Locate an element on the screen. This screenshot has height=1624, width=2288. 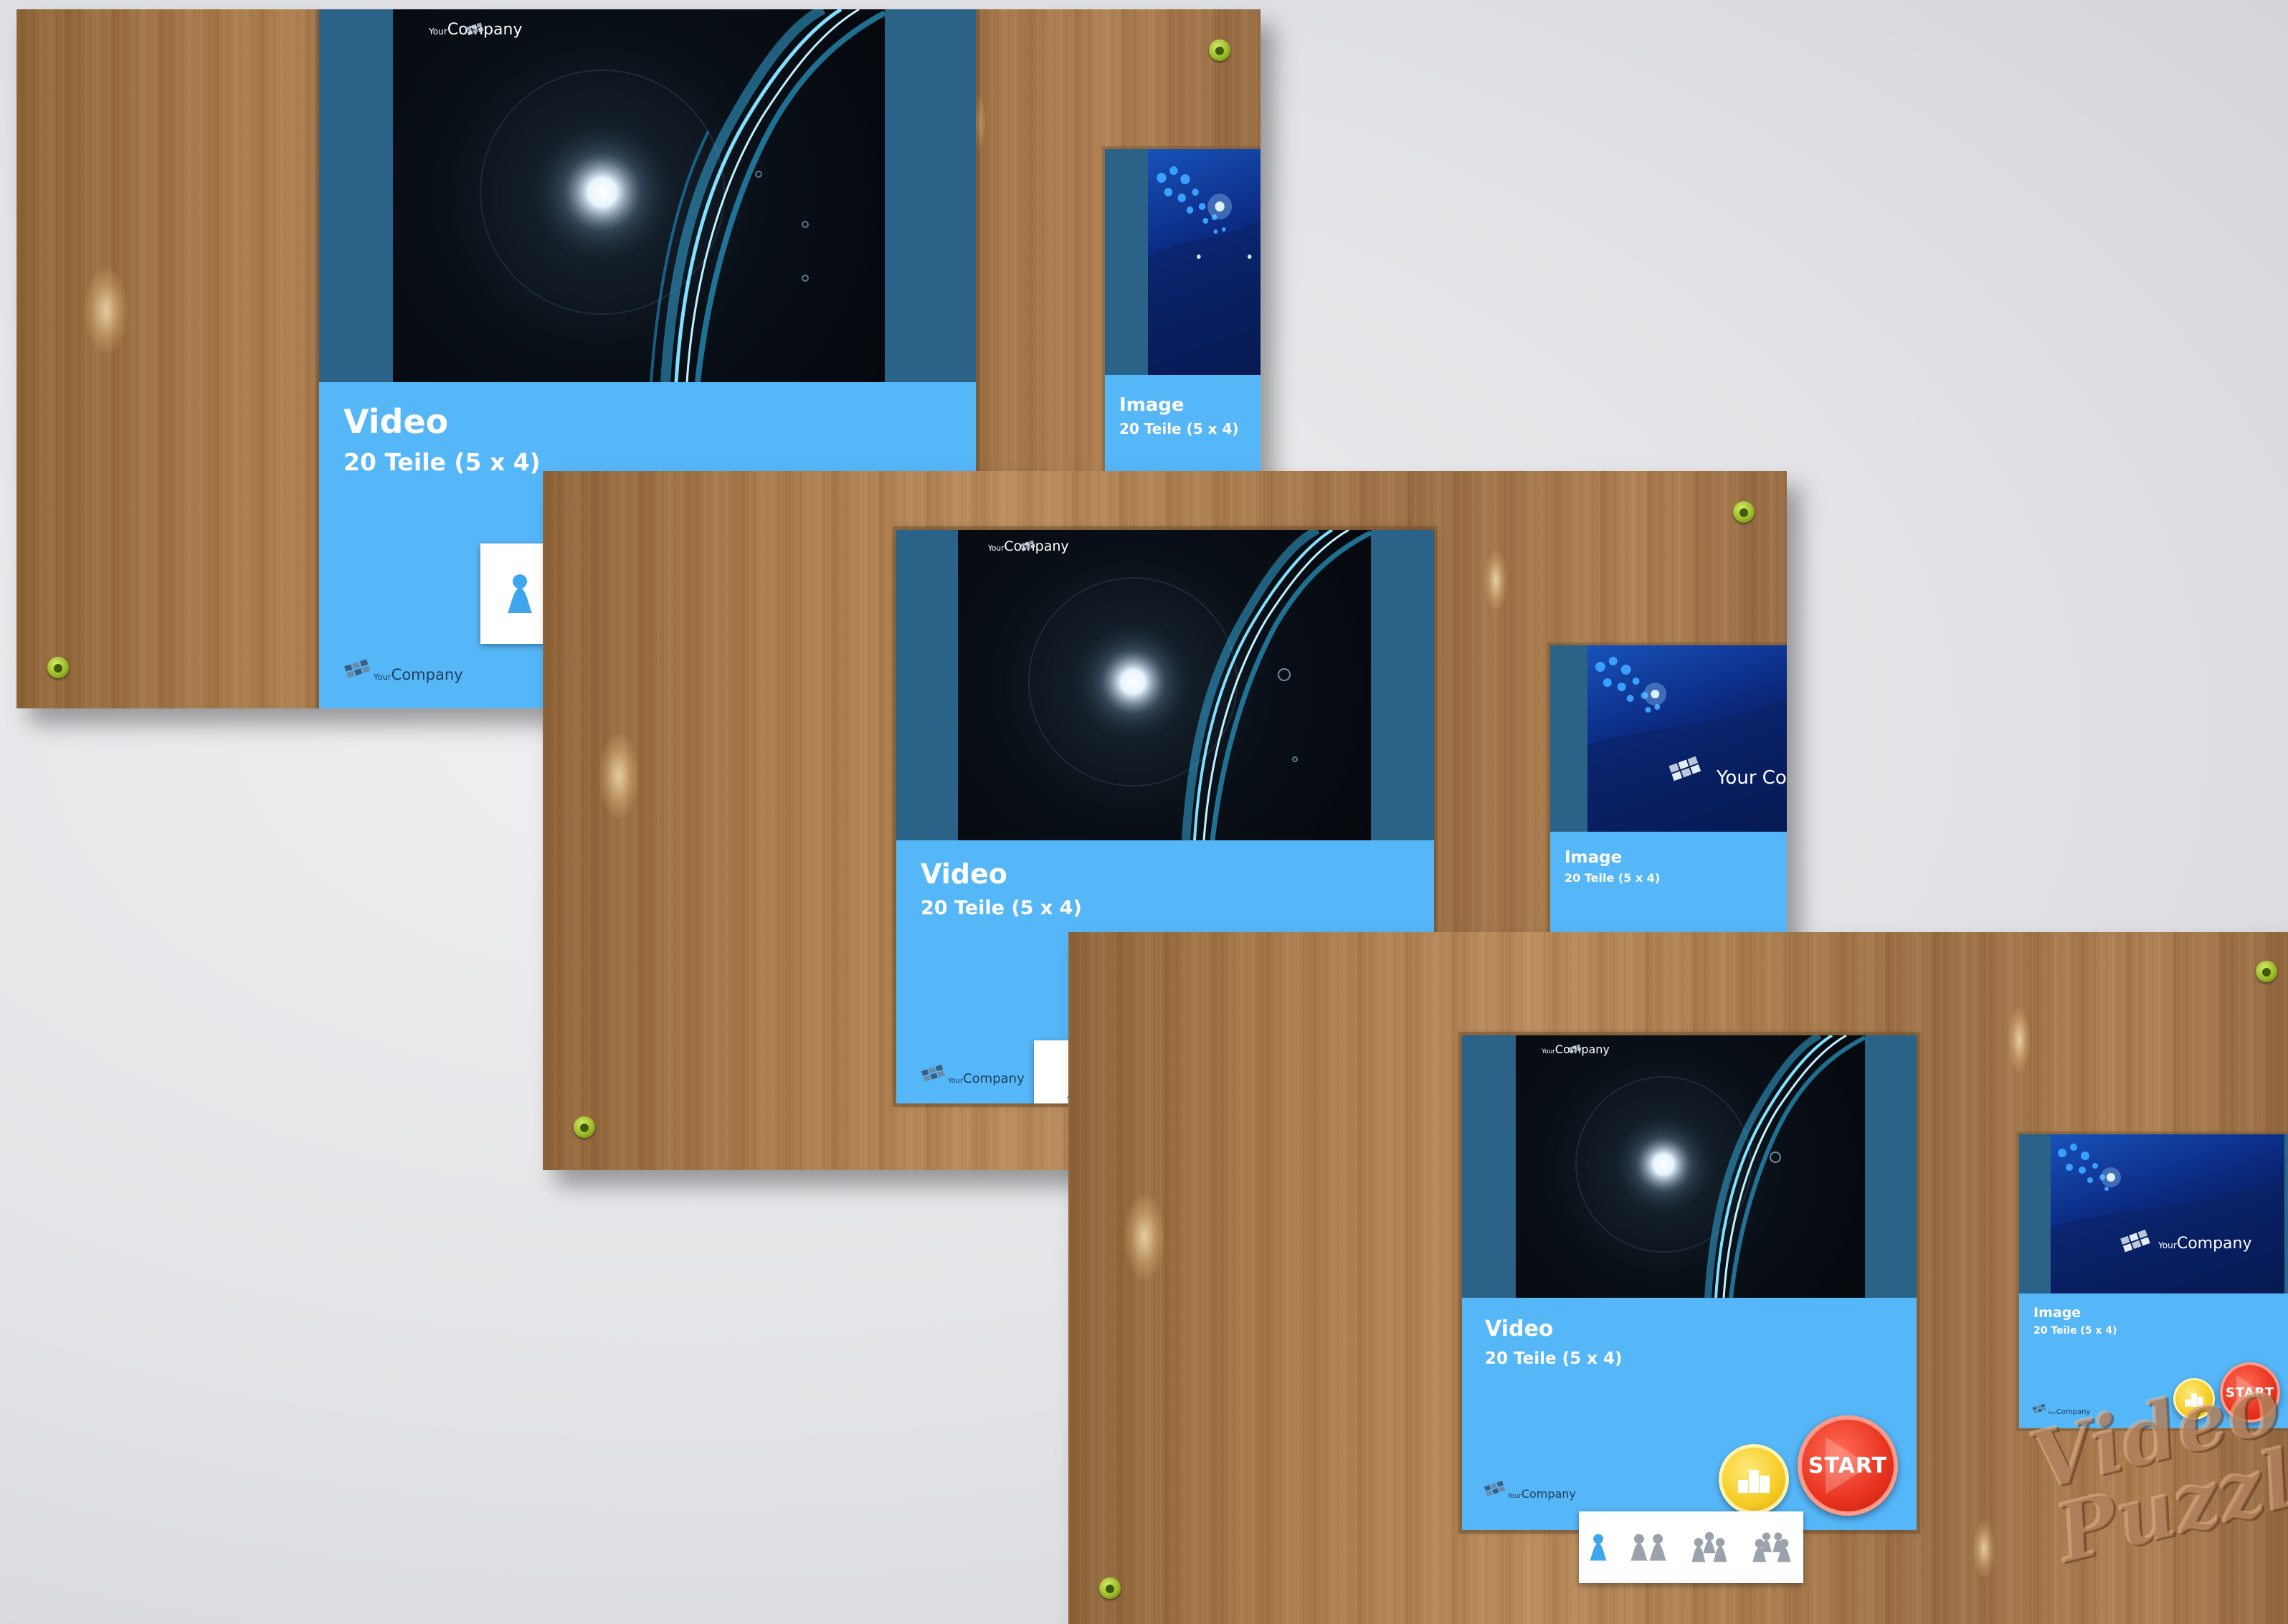
image-preview: Your Comp is located at coordinates (1668, 738).